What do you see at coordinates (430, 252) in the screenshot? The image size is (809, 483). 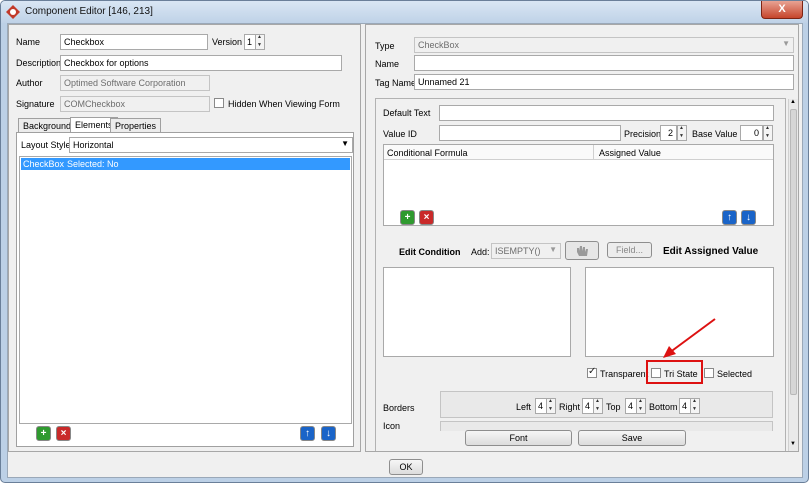 I see `edit-condition-label: Edit Condition` at bounding box center [430, 252].